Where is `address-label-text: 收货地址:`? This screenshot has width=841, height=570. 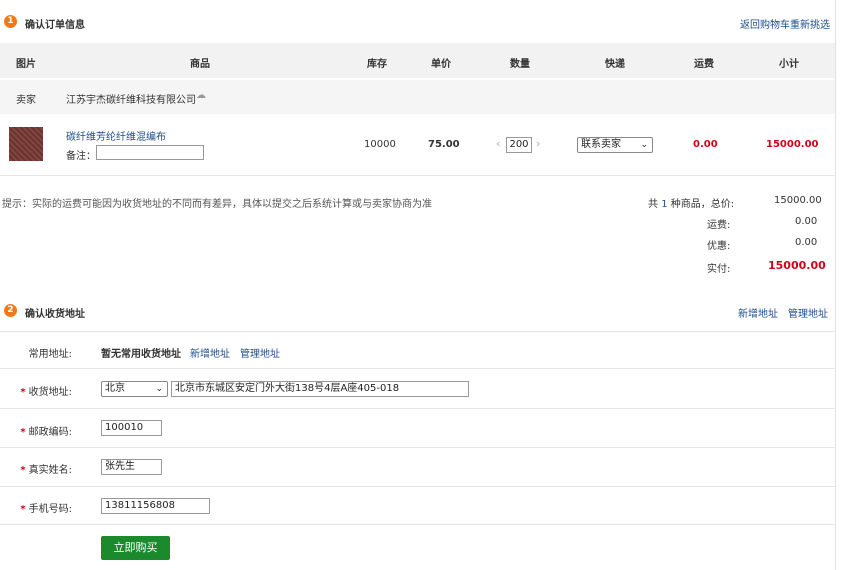
address-label-text: 收货地址: is located at coordinates (50, 392).